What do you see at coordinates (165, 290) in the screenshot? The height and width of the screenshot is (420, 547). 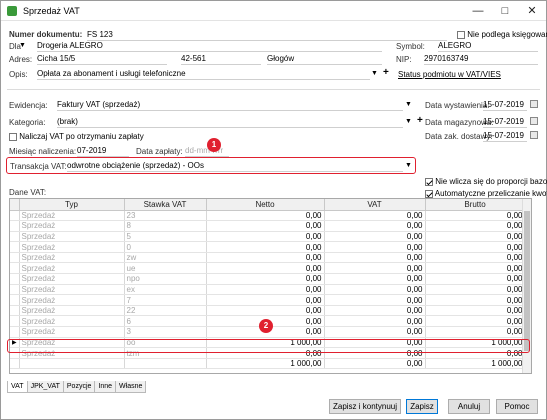 I see `cell-stawka: ex` at bounding box center [165, 290].